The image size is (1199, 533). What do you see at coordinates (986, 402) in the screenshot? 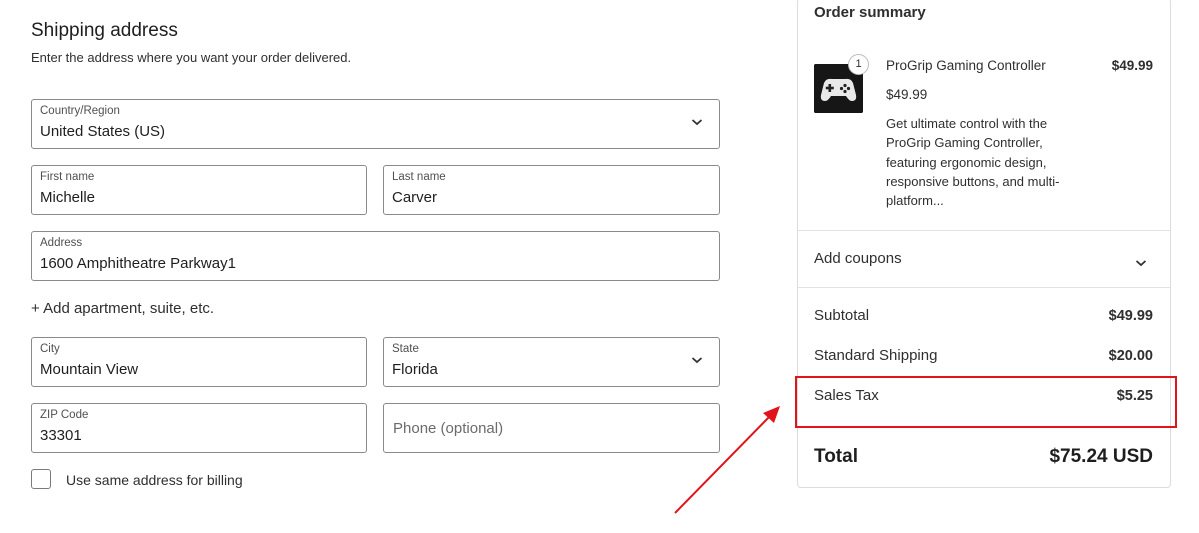
I see `sales-tax-highlight-box` at bounding box center [986, 402].